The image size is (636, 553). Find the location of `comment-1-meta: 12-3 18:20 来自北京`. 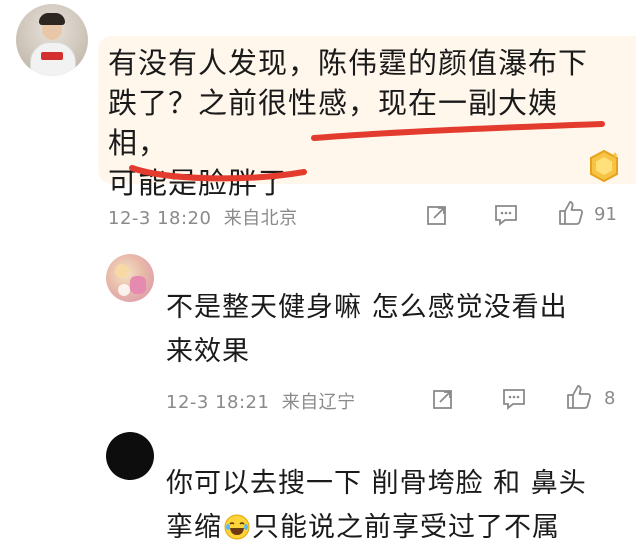

comment-1-meta: 12-3 18:20 来自北京 is located at coordinates (203, 217).